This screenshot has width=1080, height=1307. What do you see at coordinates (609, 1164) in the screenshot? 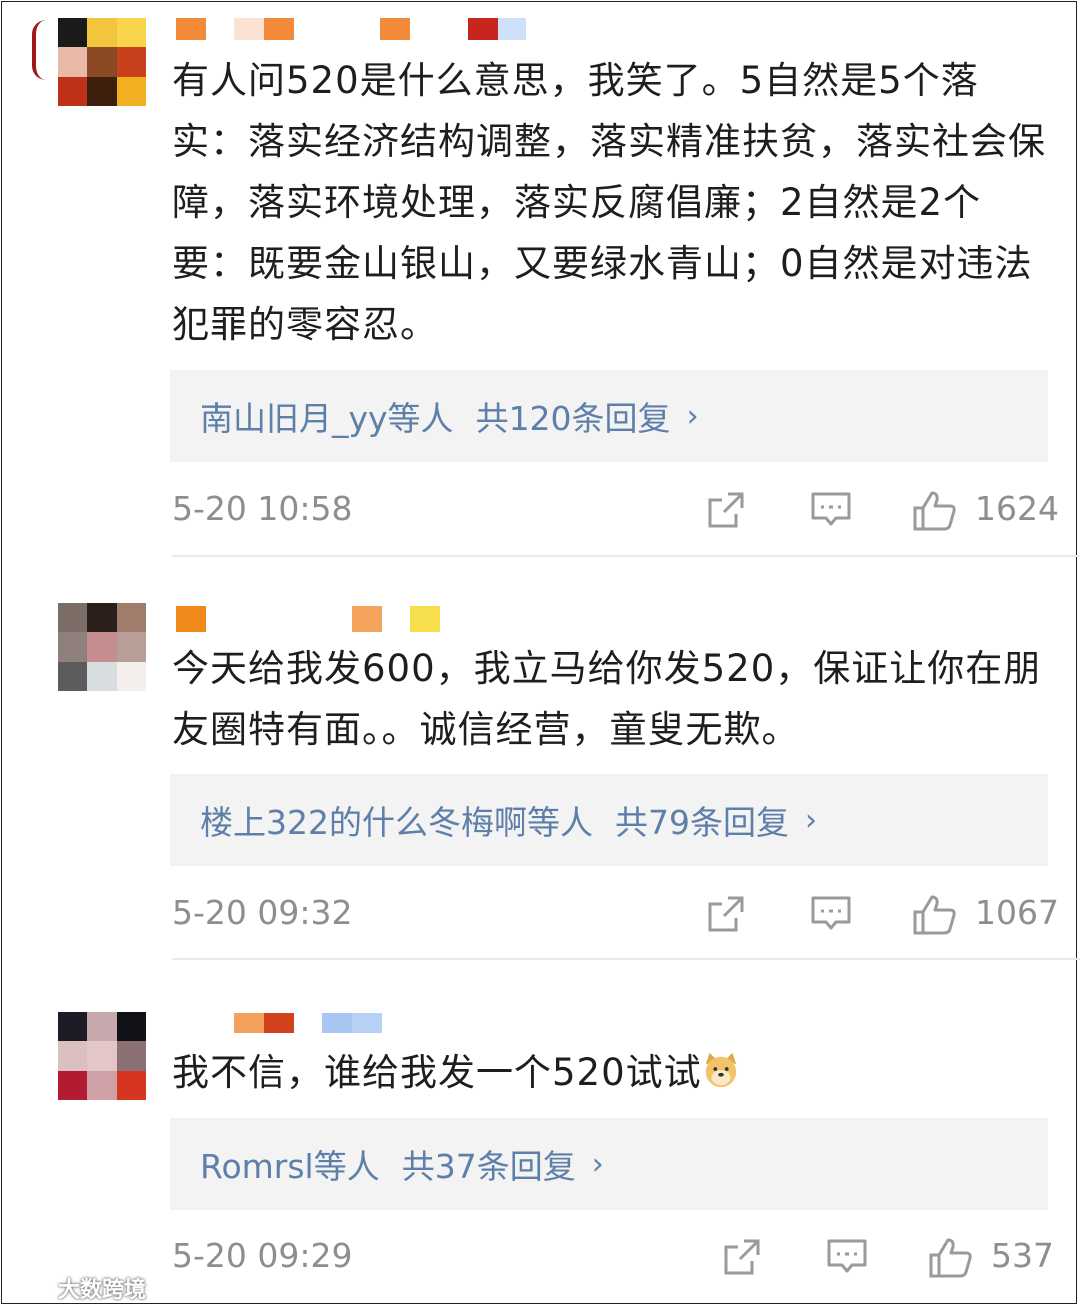
I see `replies-link: Romrsl等人 共37条回复 ›` at bounding box center [609, 1164].